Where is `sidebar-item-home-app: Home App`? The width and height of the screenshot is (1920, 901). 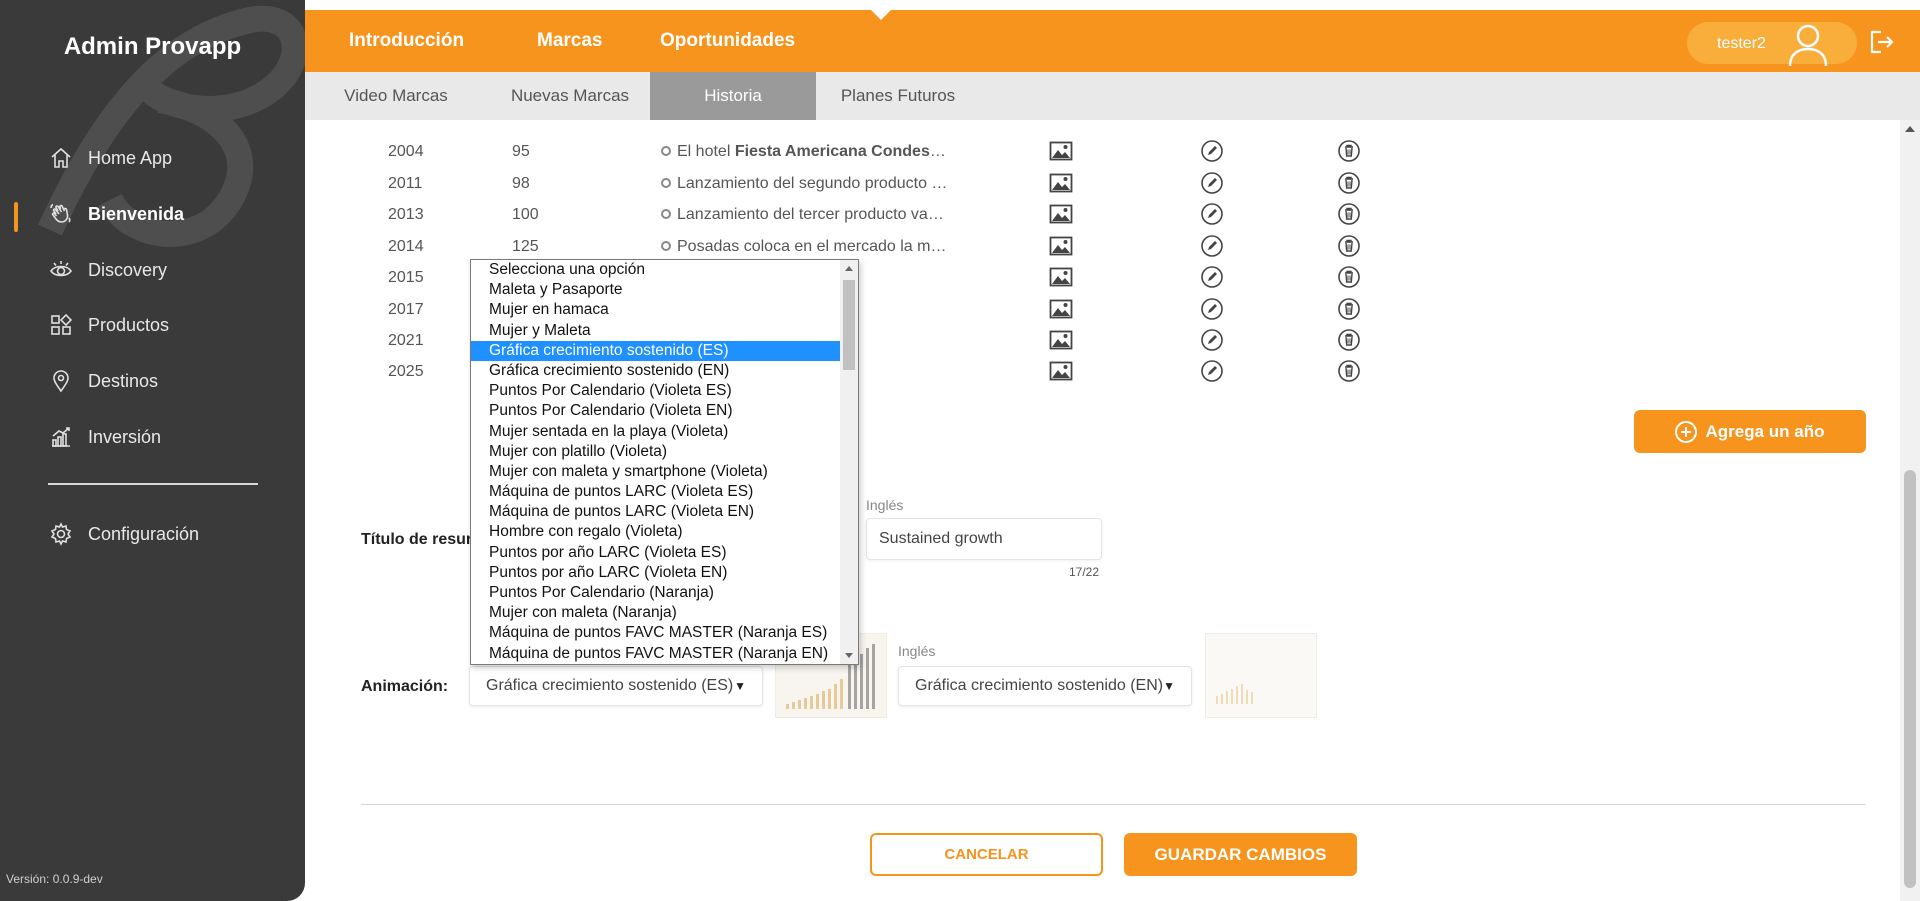 sidebar-item-home-app: Home App is located at coordinates (110, 158).